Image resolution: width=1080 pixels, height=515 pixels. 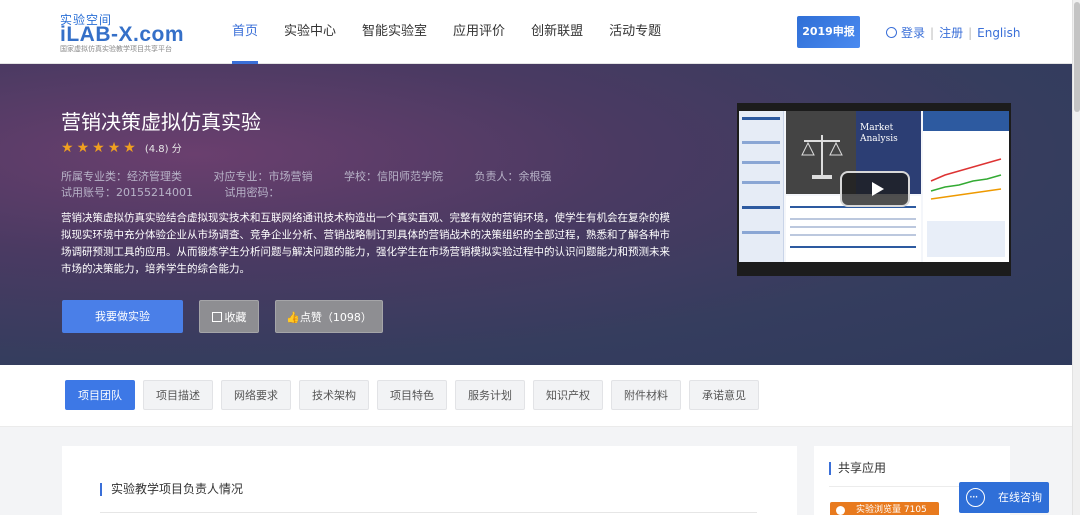 I want to click on main-nav: 首页 实验中心 智能实验室 应用评价 创新联盟 活动专题, so click(x=459, y=32).